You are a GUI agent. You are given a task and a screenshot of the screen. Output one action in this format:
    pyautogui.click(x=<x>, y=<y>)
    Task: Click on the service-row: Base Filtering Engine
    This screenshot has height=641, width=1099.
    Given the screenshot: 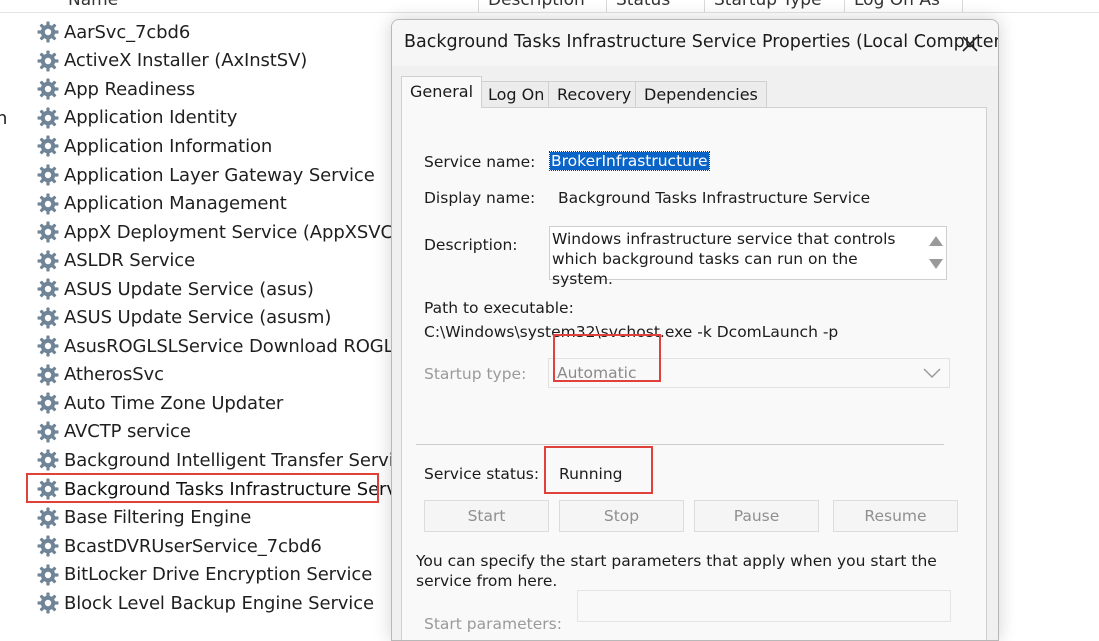 What is the action you would take?
    pyautogui.click(x=242, y=517)
    